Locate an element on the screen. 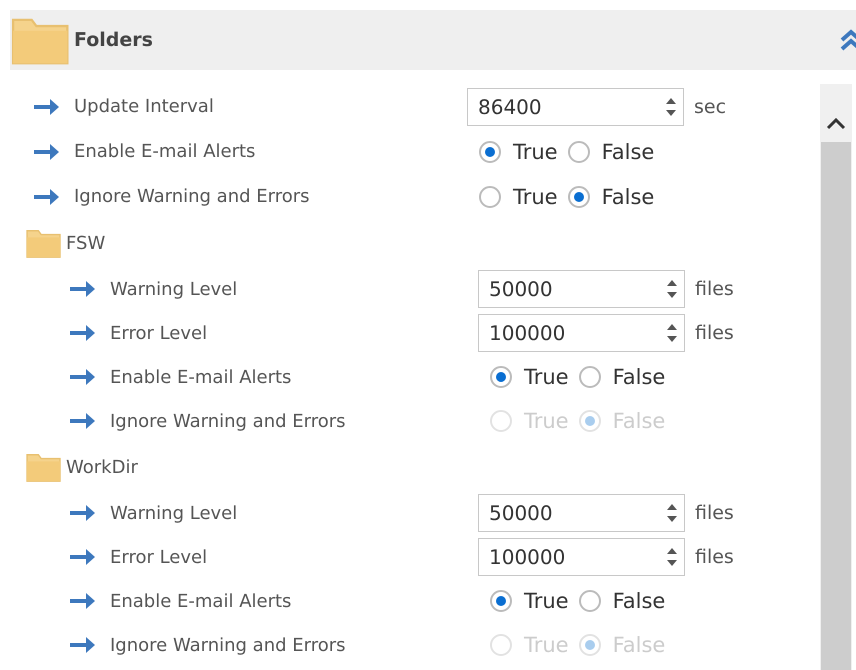 Image resolution: width=856 pixels, height=670 pixels. scrollbar is located at coordinates (836, 377).